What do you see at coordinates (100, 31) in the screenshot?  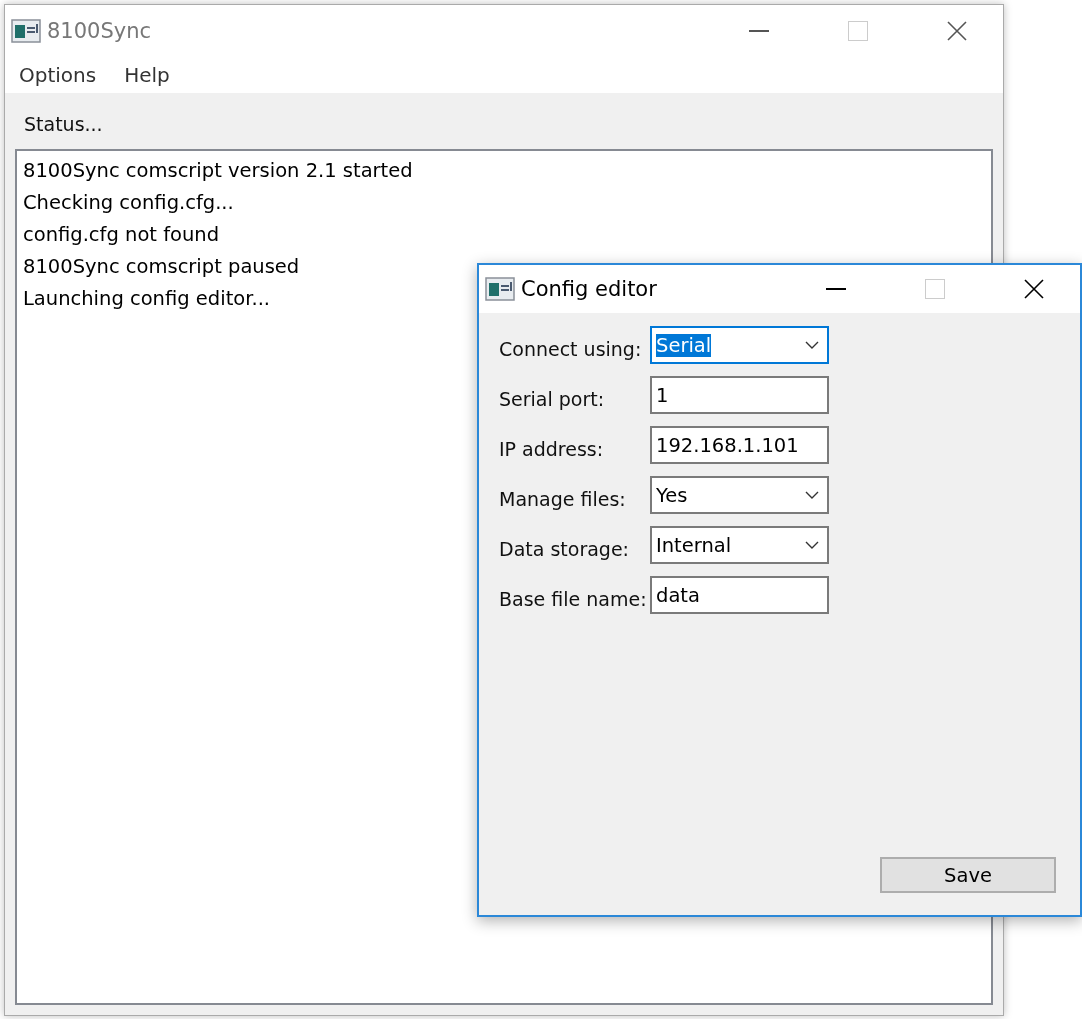 I see `window-title: 8100Sync` at bounding box center [100, 31].